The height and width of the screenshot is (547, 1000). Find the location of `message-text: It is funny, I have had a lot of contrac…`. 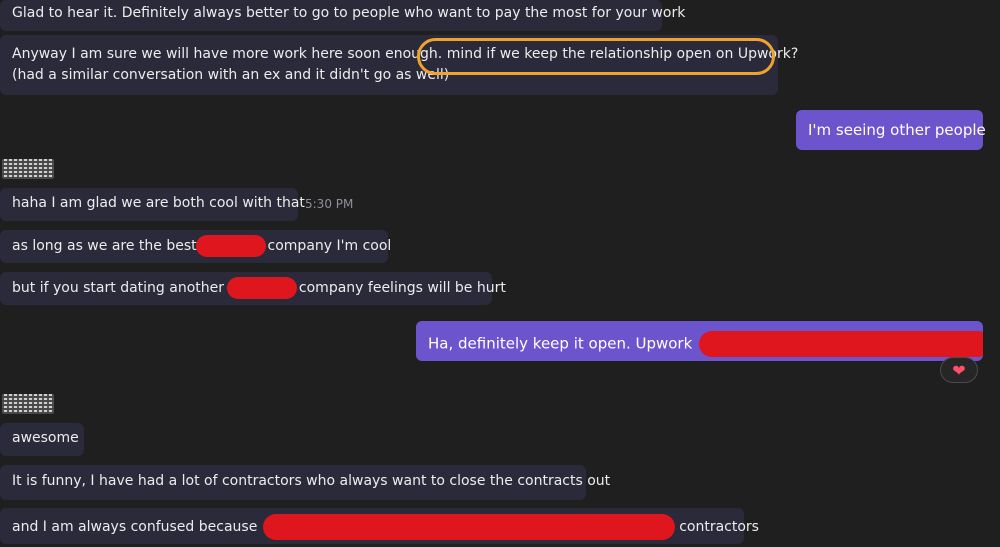

message-text: It is funny, I have had a lot of contrac… is located at coordinates (311, 481).